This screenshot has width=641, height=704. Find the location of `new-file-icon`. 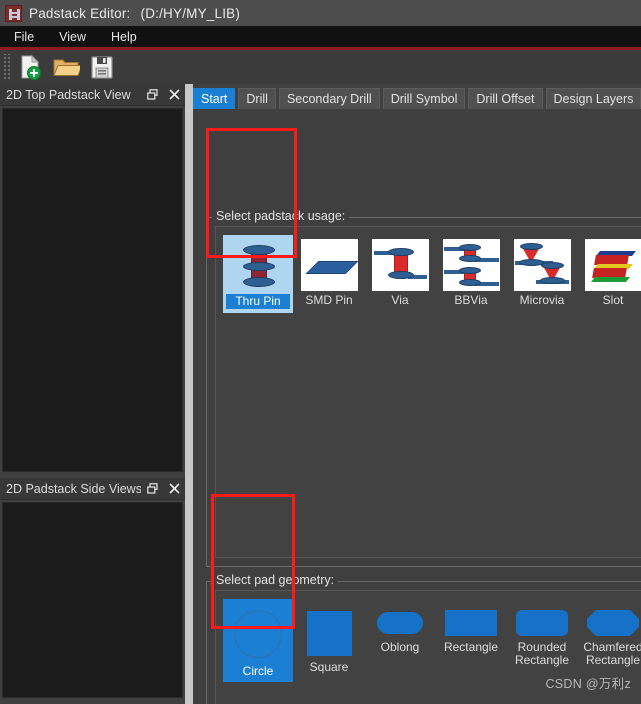

new-file-icon is located at coordinates (31, 67).